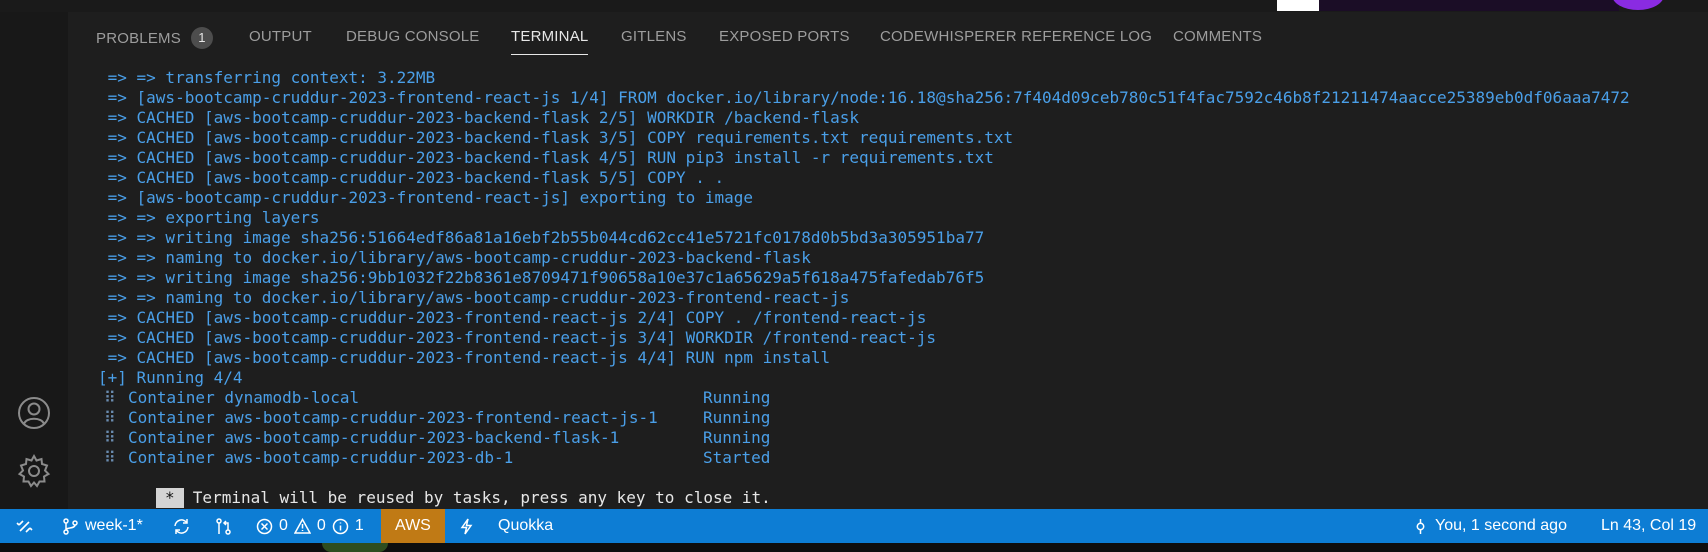 This screenshot has width=1708, height=552. What do you see at coordinates (1638, 5) in the screenshot?
I see `avatar` at bounding box center [1638, 5].